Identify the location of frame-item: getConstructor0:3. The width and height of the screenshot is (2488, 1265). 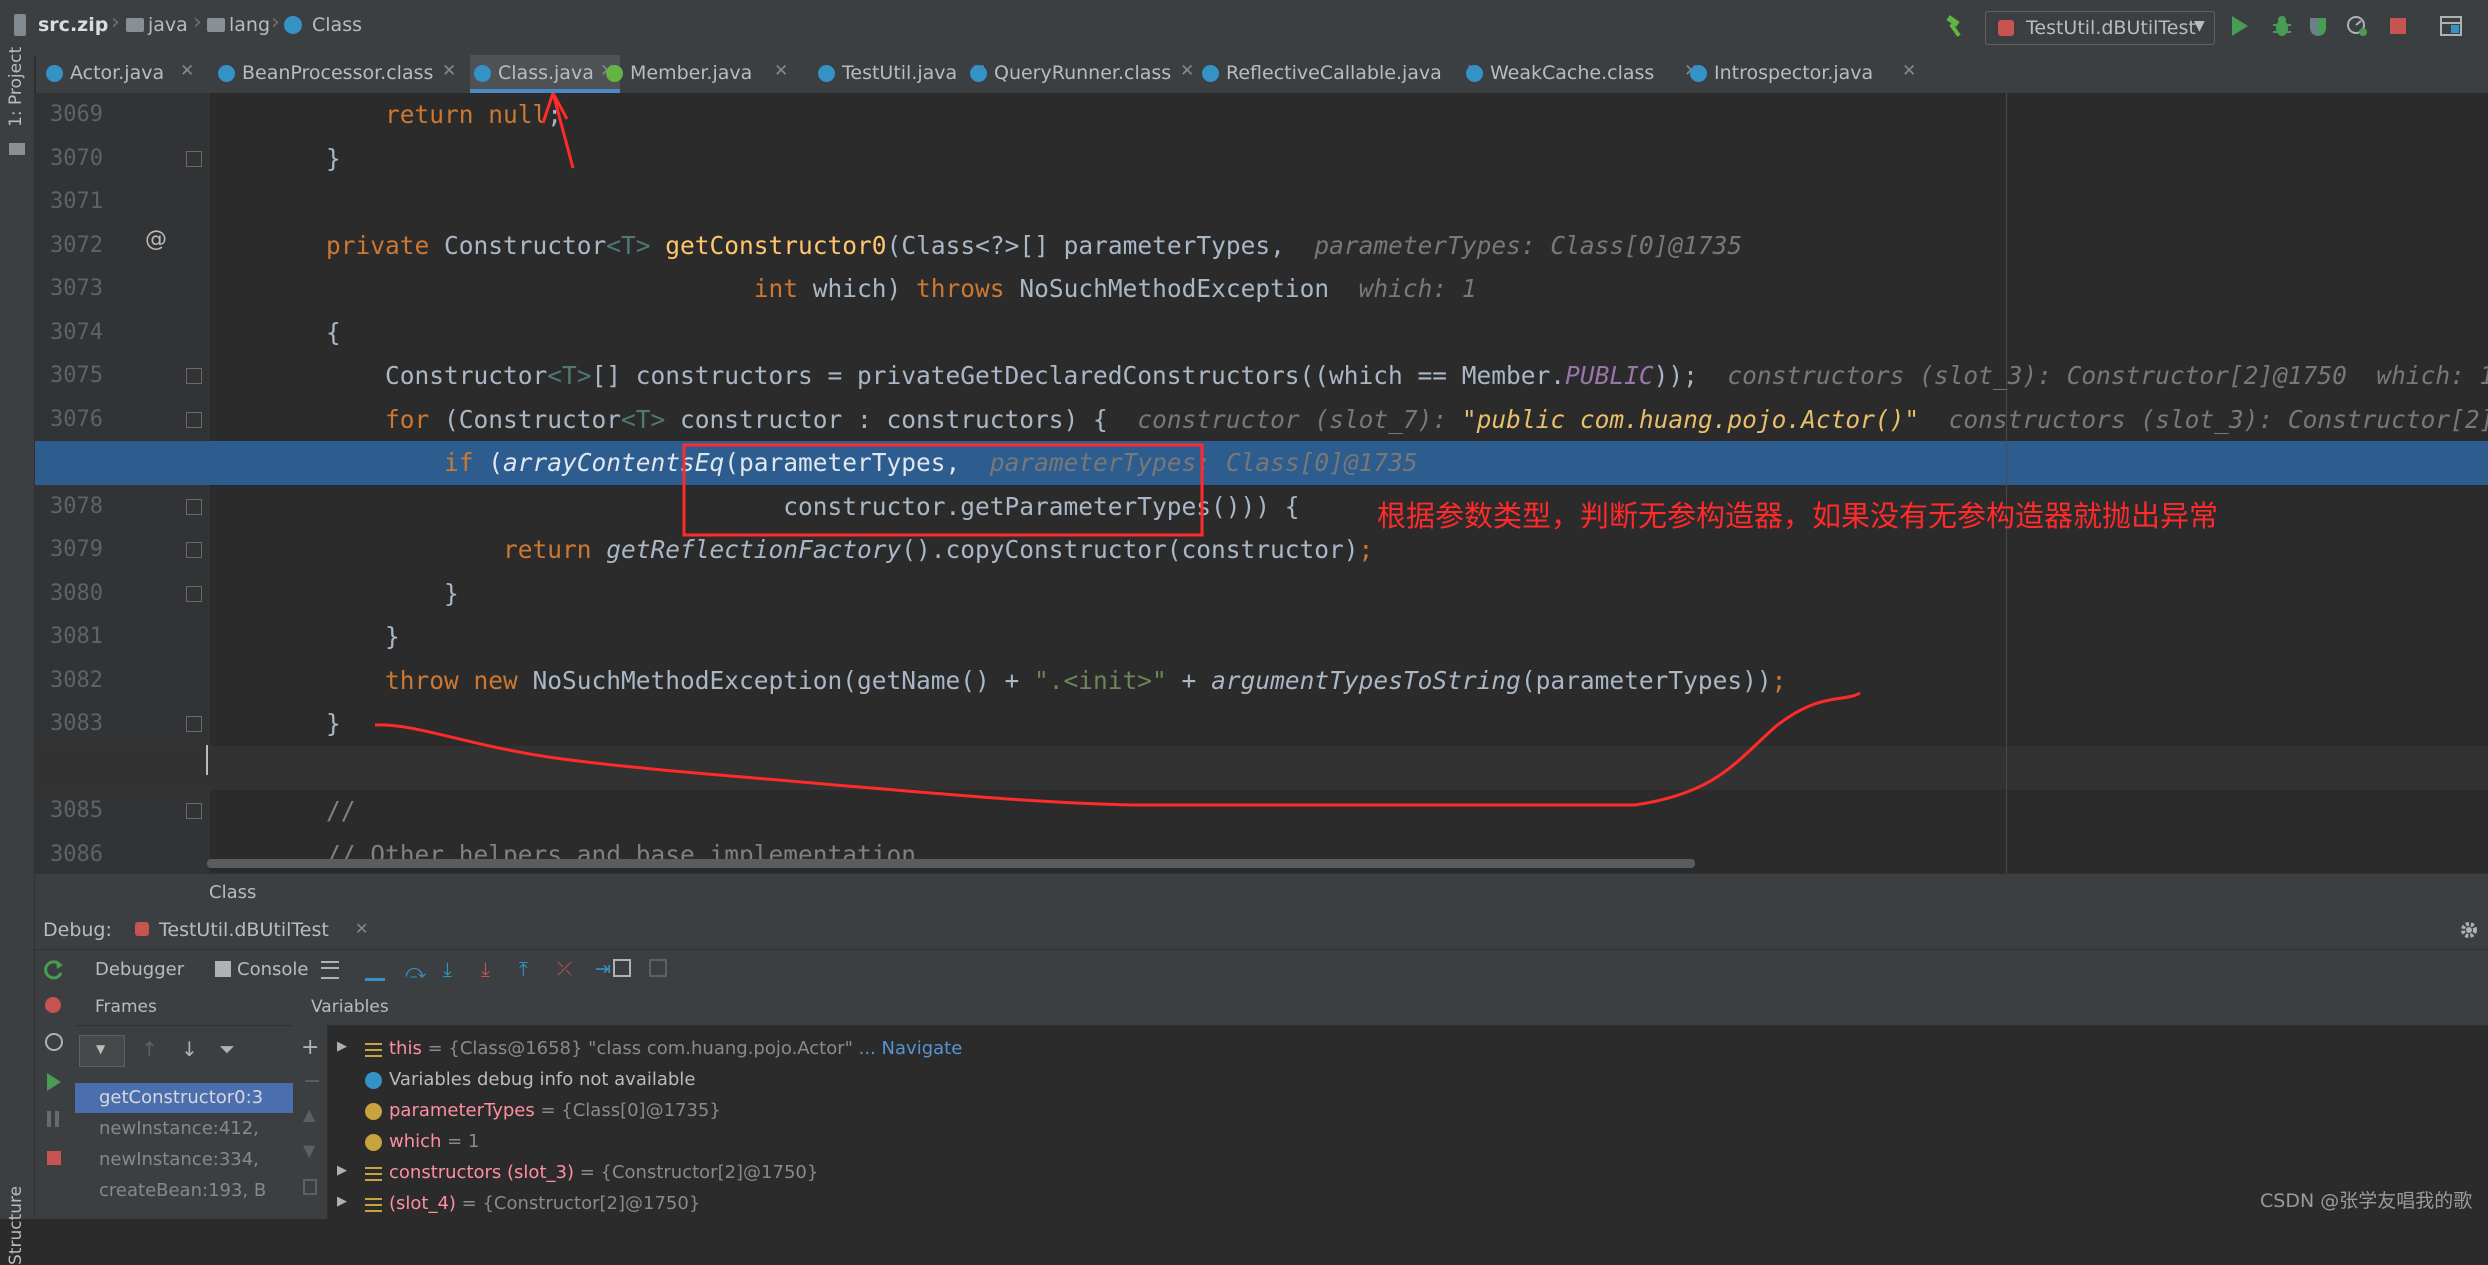
(184, 1098).